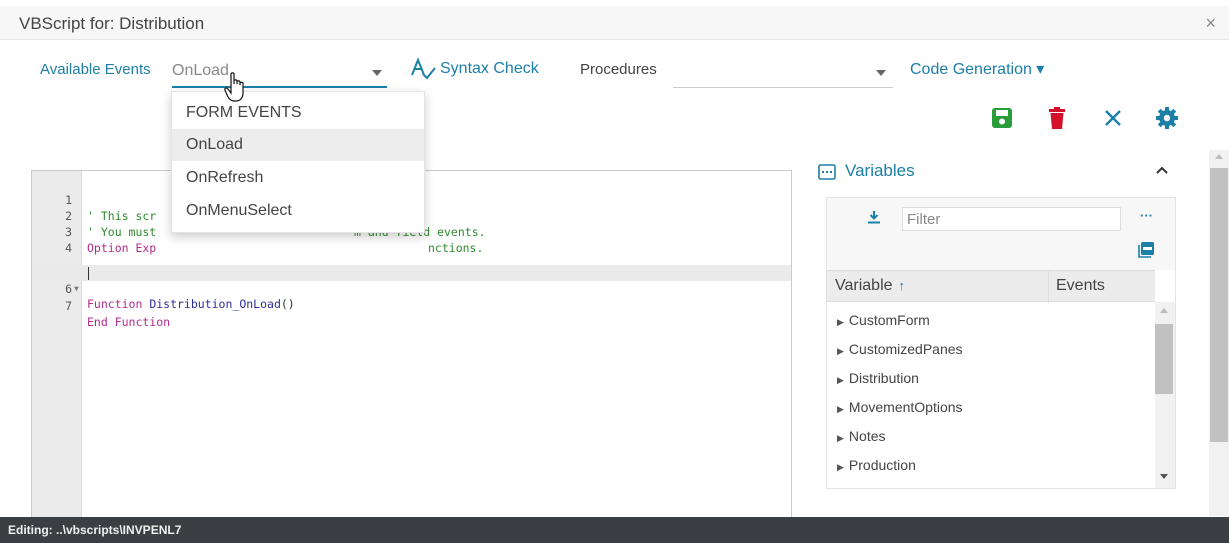 This screenshot has width=1229, height=543. I want to click on save-icon, so click(1002, 118).